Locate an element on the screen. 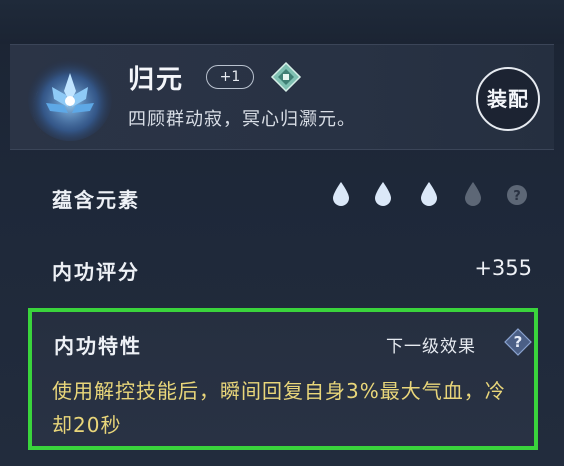 This screenshot has height=466, width=564. water-drop-empty-icon is located at coordinates (473, 194).